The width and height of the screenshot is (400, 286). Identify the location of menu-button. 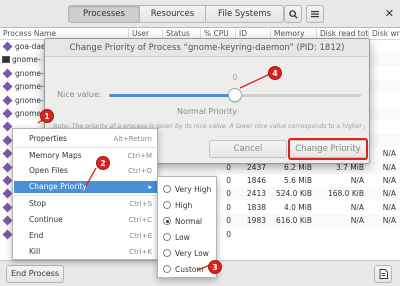
(315, 14).